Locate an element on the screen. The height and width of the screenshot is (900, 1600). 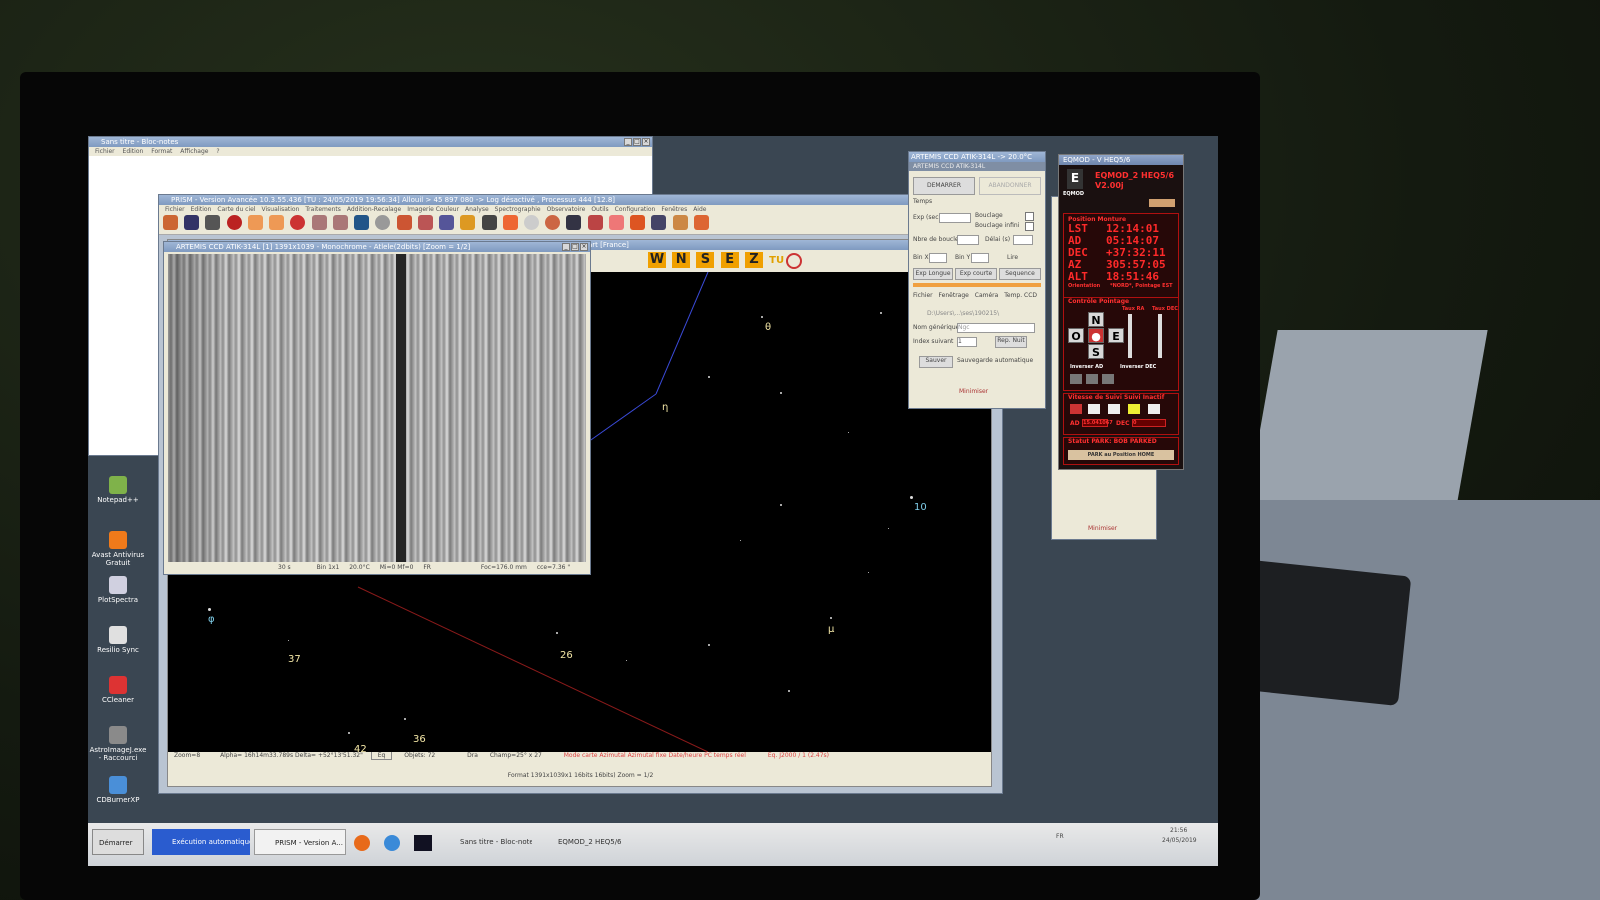
browser-icon is located at coordinates (392, 843).